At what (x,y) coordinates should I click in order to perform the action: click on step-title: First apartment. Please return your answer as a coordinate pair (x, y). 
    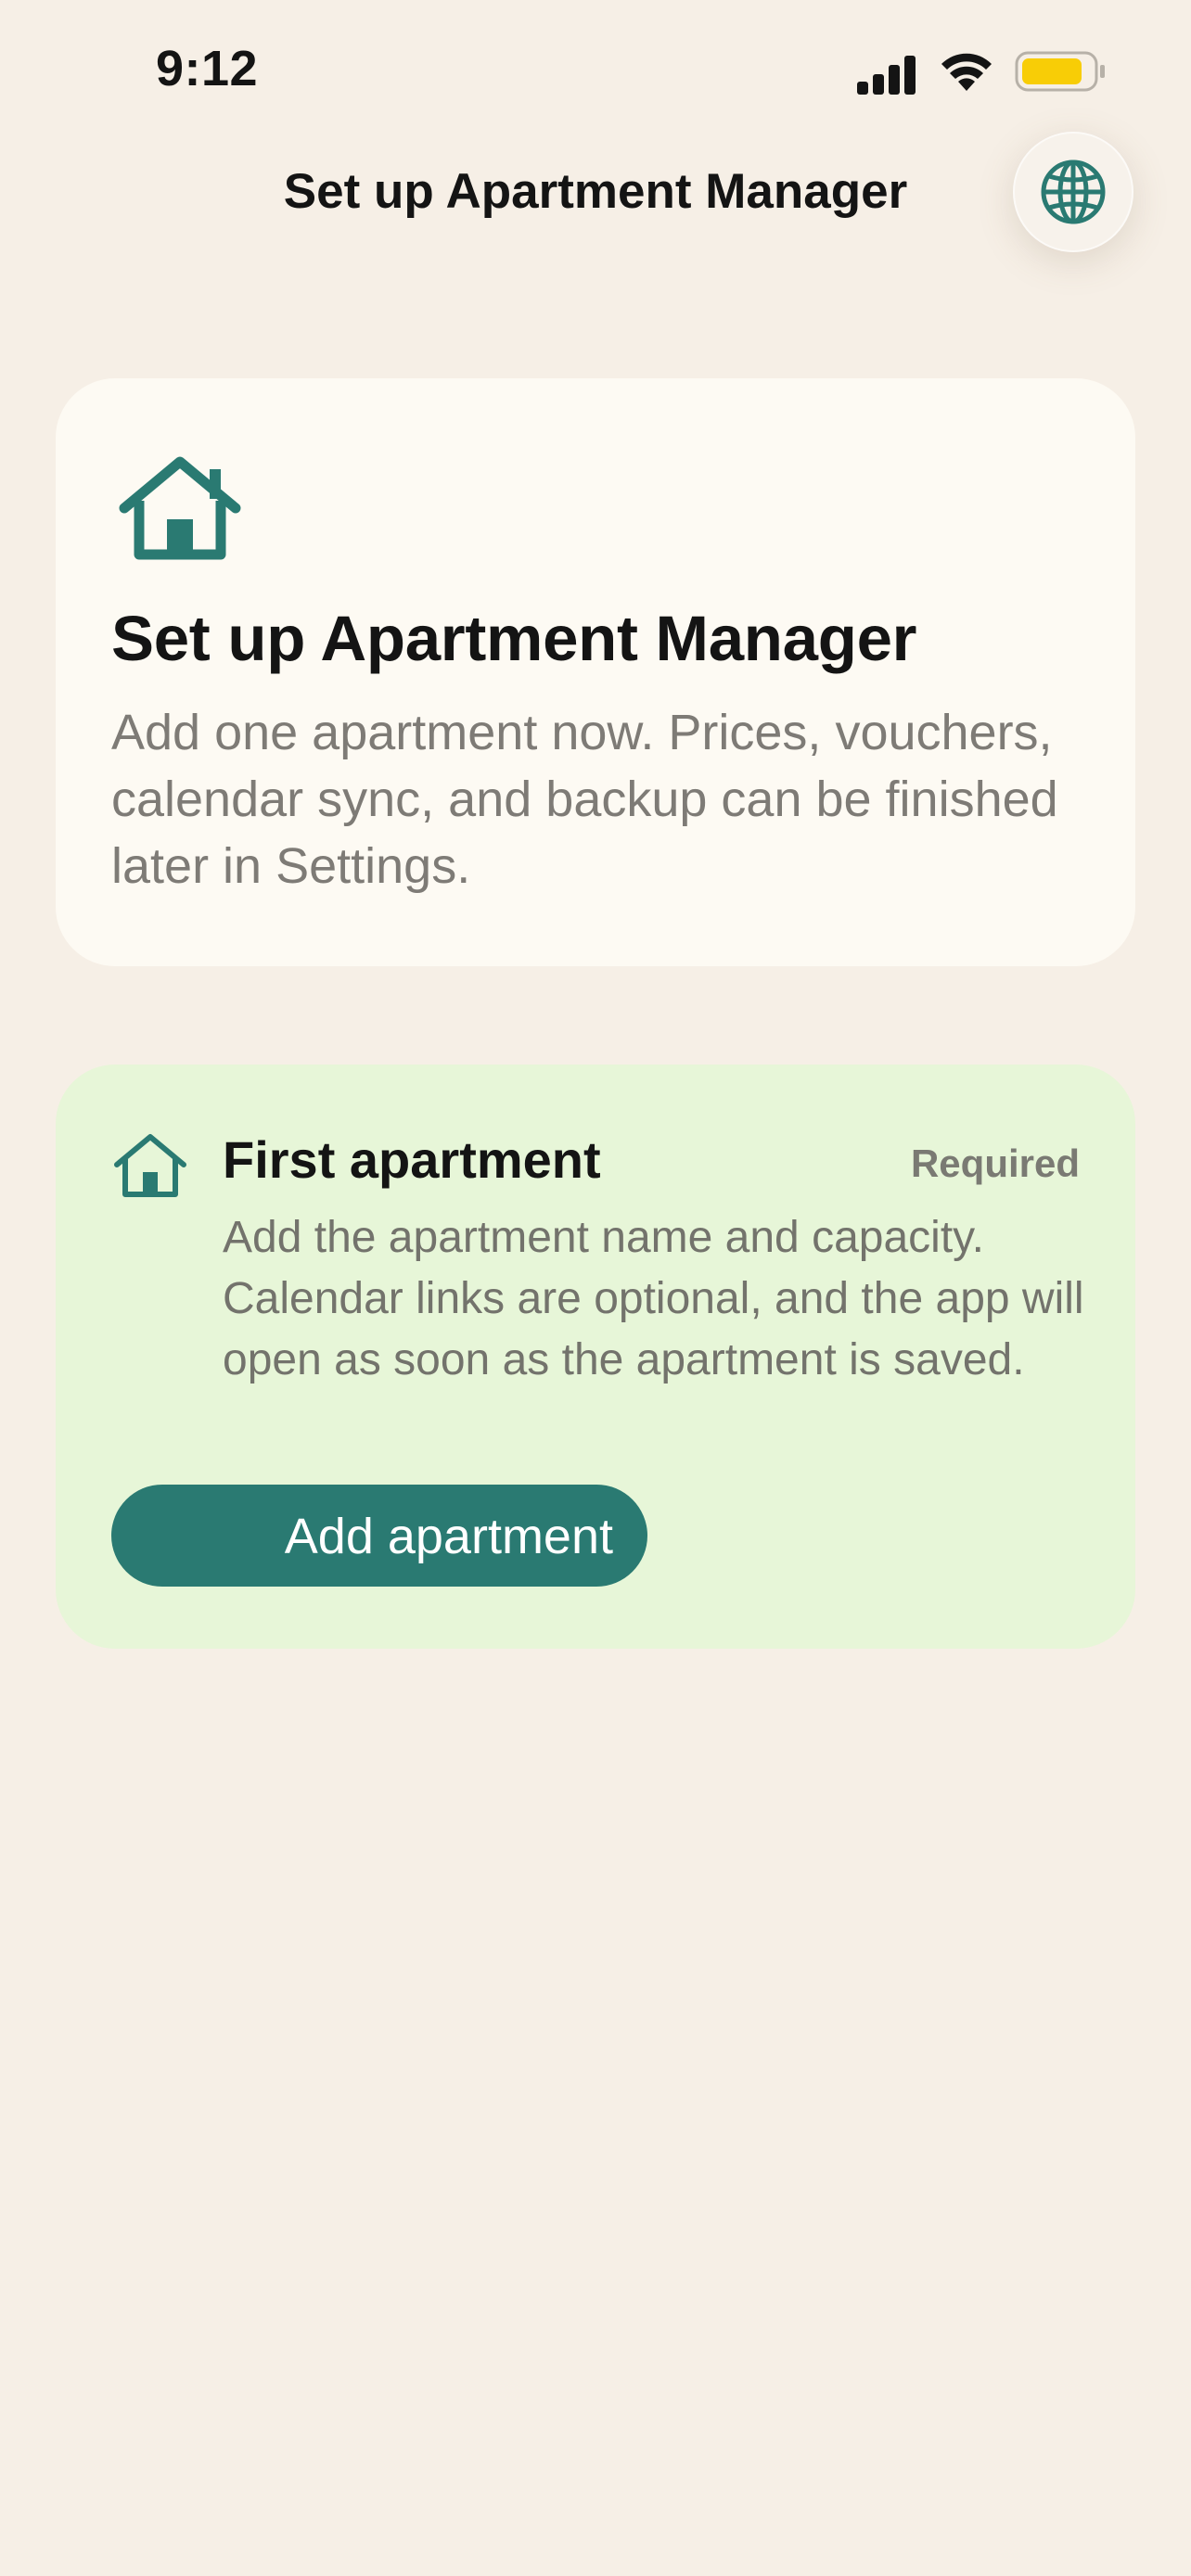
    Looking at the image, I should click on (412, 1159).